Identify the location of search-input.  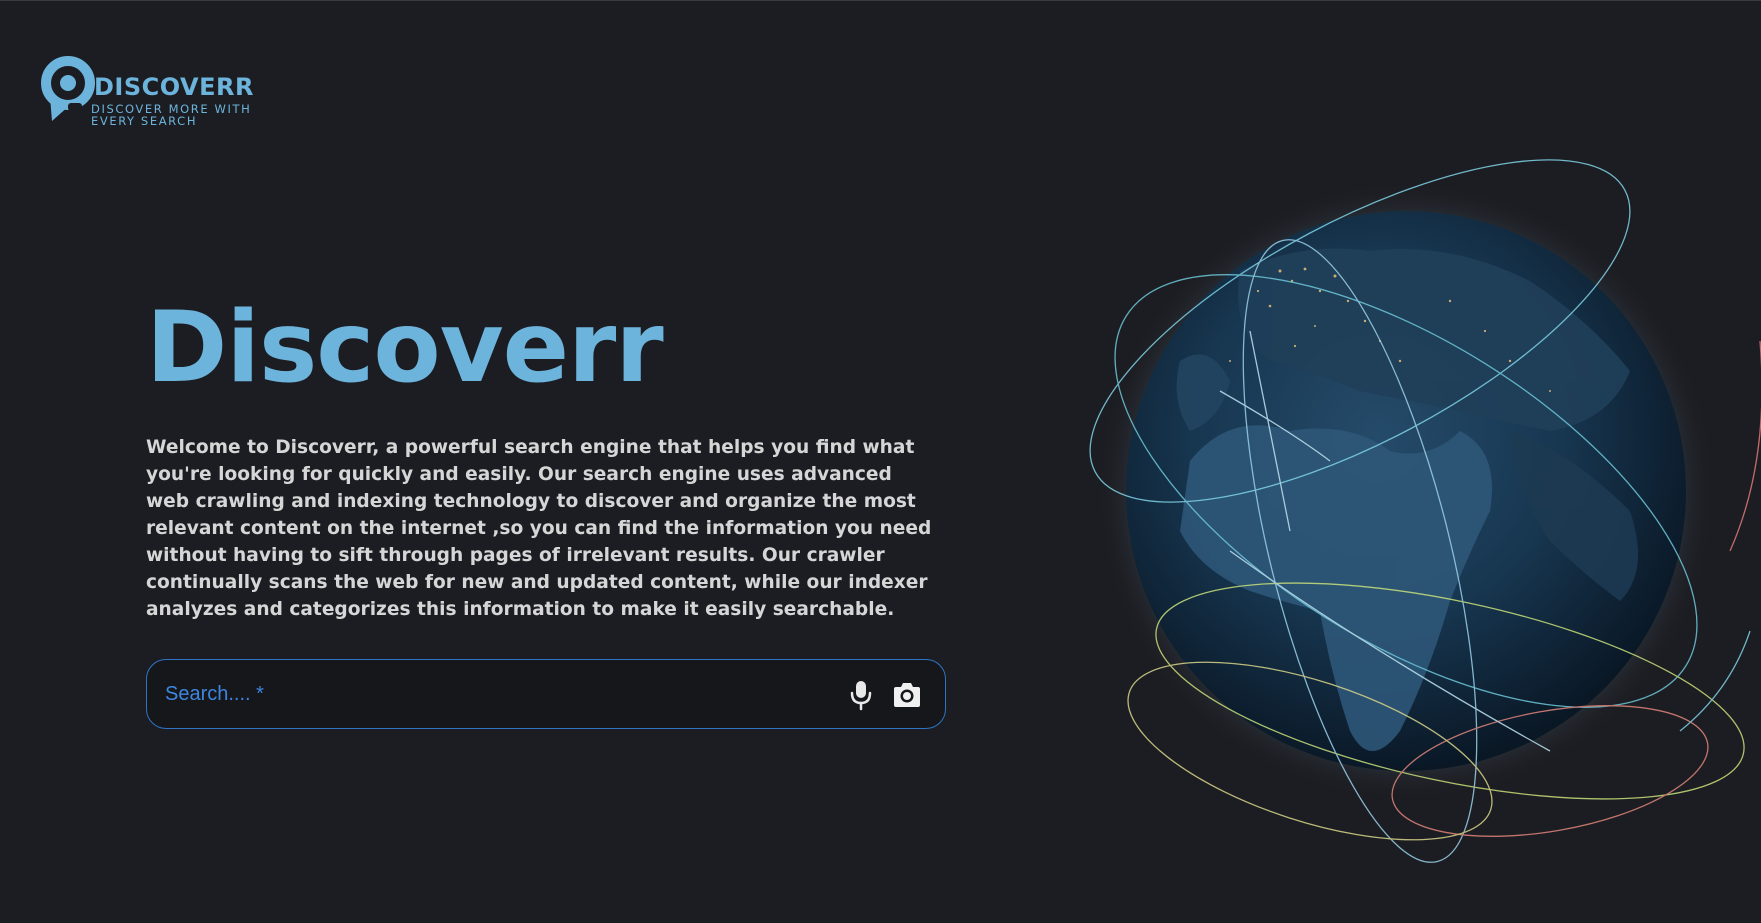
(490, 694).